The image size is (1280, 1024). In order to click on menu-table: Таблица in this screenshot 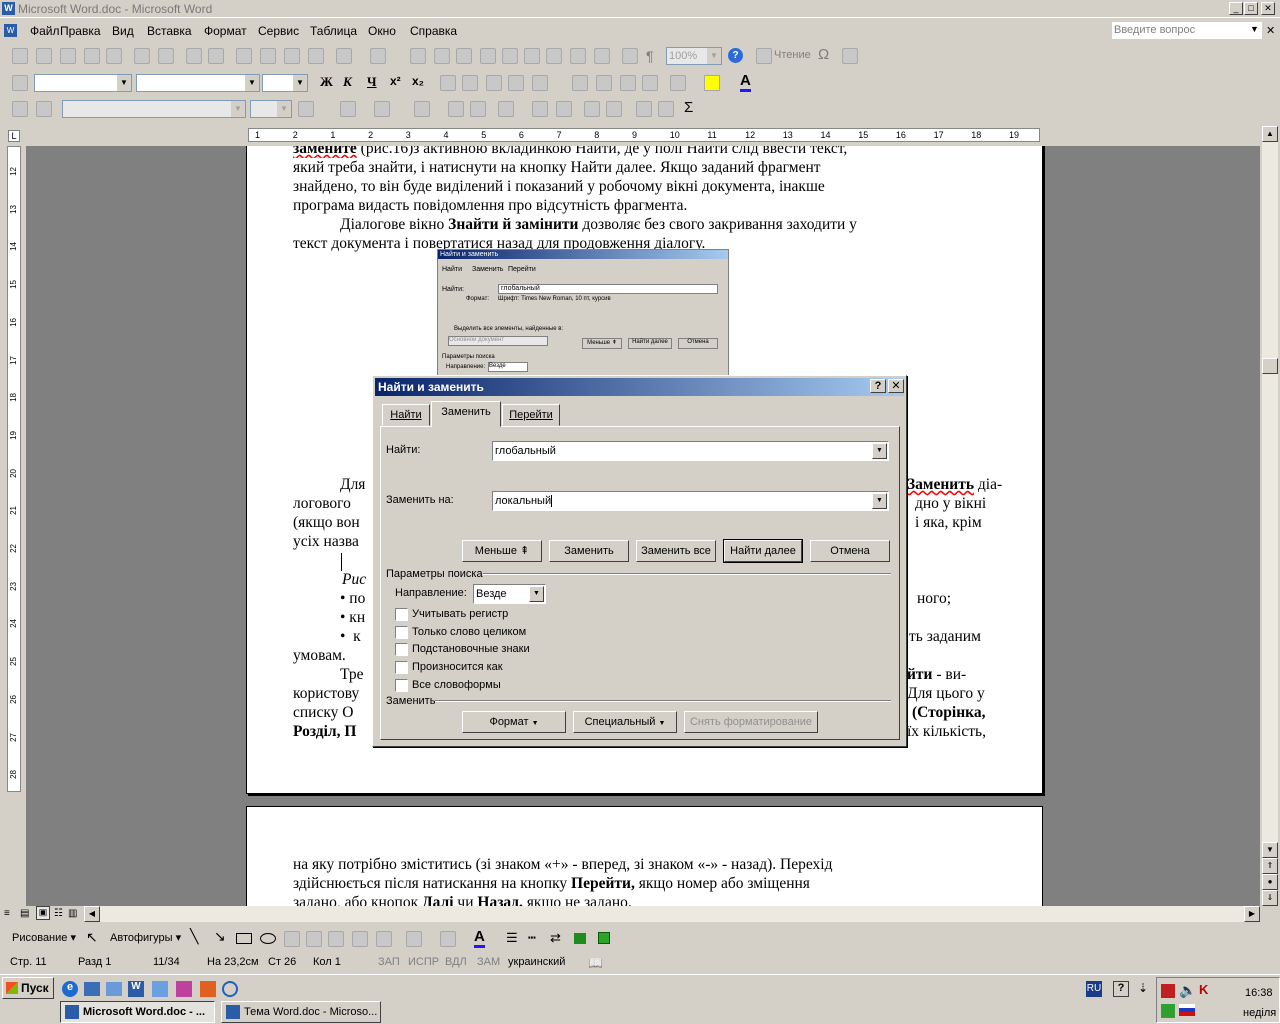, I will do `click(333, 31)`.